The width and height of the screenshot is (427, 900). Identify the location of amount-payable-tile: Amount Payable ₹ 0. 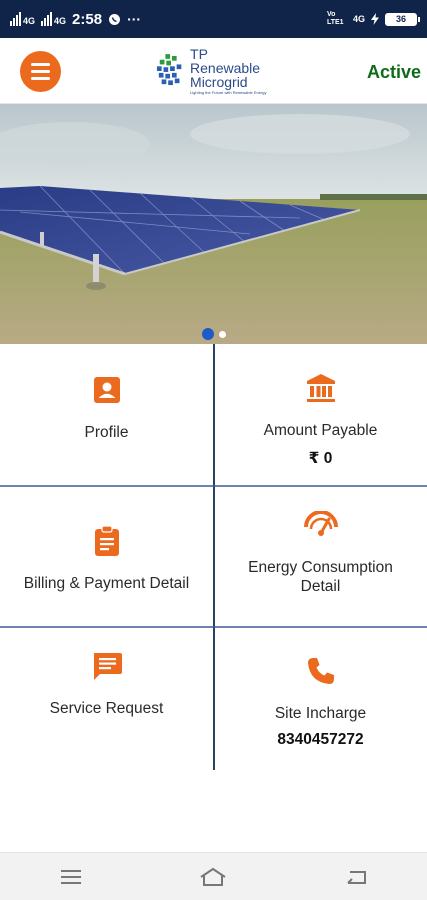
(320, 414).